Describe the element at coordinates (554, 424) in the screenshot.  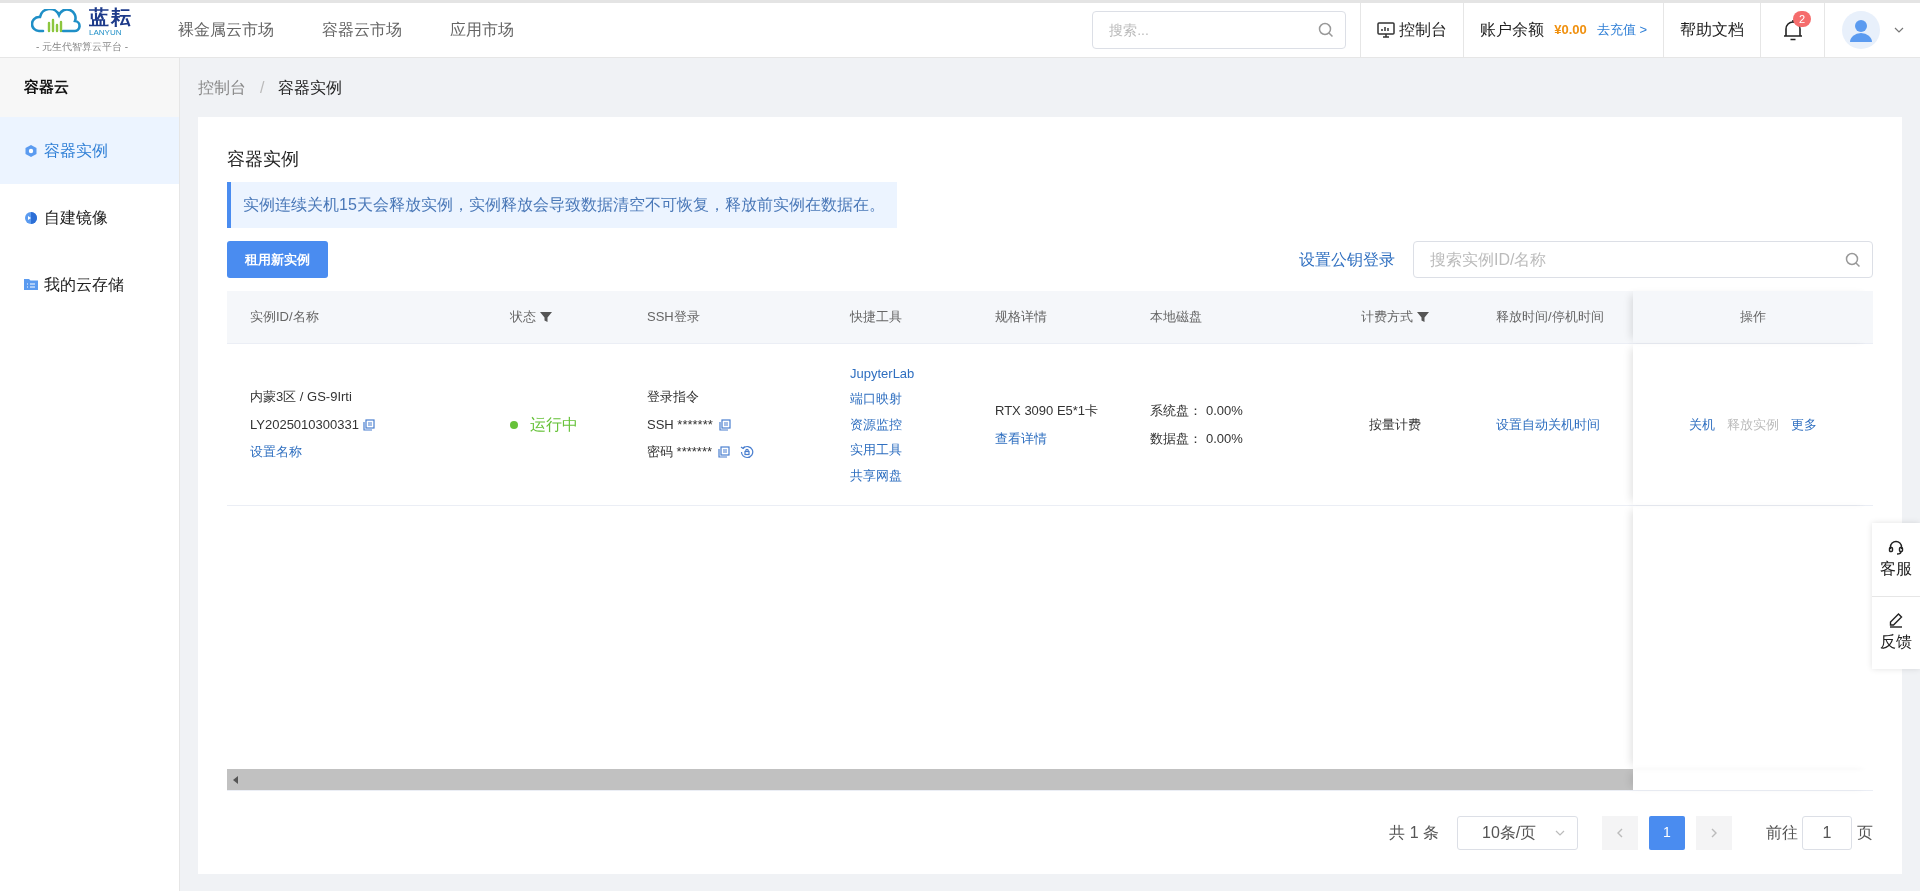
I see `status-text: 运行中` at that location.